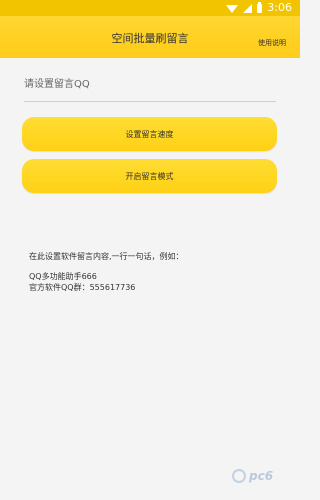 The height and width of the screenshot is (500, 320). I want to click on page-title: 空间批量刷留言, so click(150, 38).